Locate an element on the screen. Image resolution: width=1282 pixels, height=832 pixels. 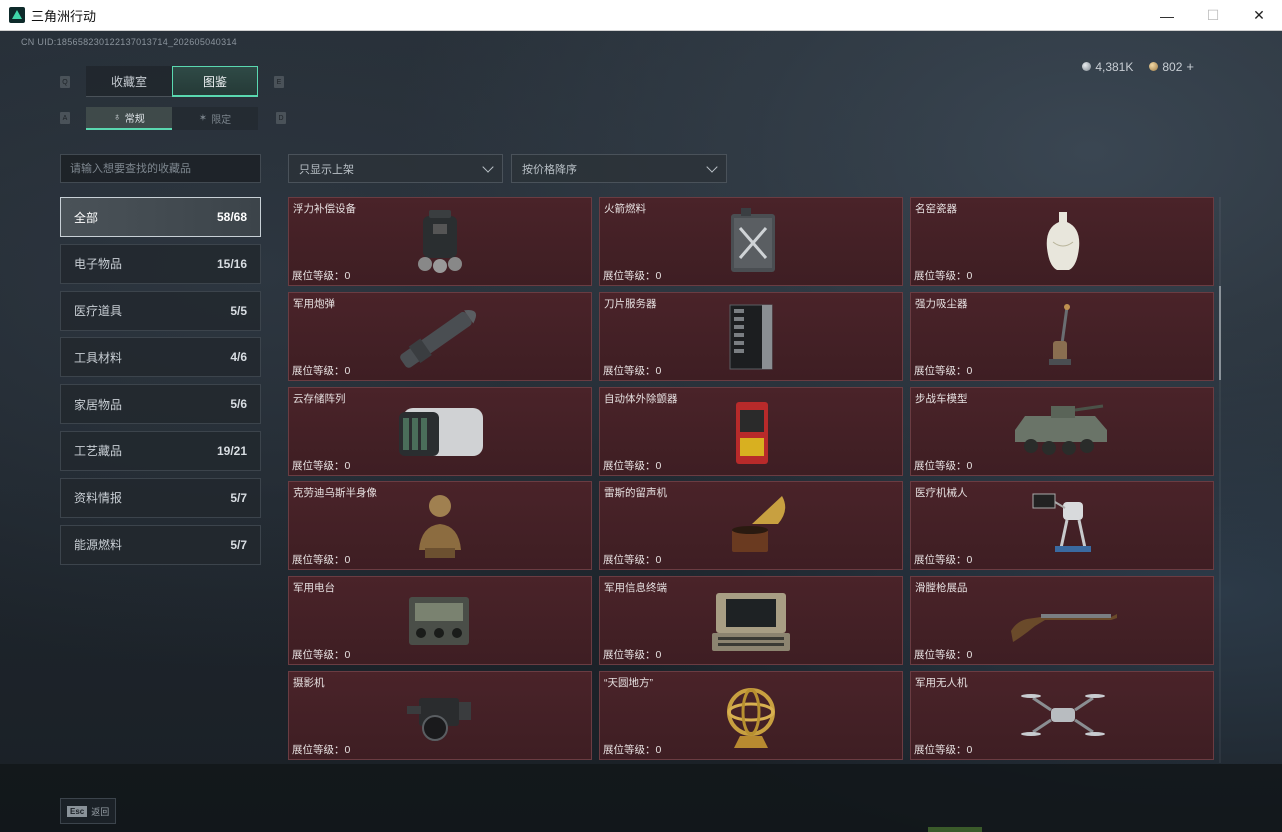
category-count: 5/6 is located at coordinates (238, 404).